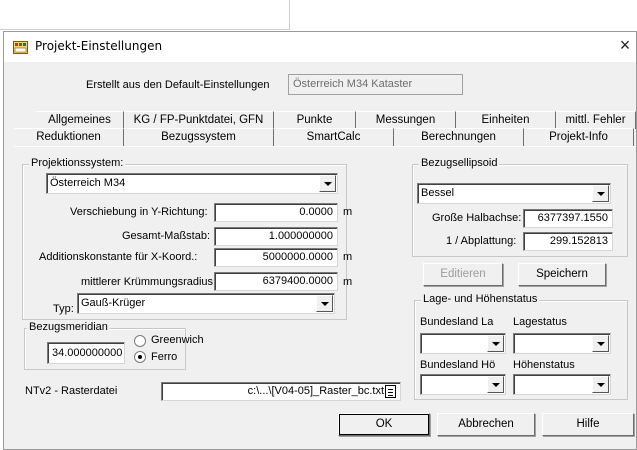 The width and height of the screenshot is (637, 450). Describe the element at coordinates (375, 84) in the screenshot. I see `created-from-field: Österreich M34 Kataster` at that location.